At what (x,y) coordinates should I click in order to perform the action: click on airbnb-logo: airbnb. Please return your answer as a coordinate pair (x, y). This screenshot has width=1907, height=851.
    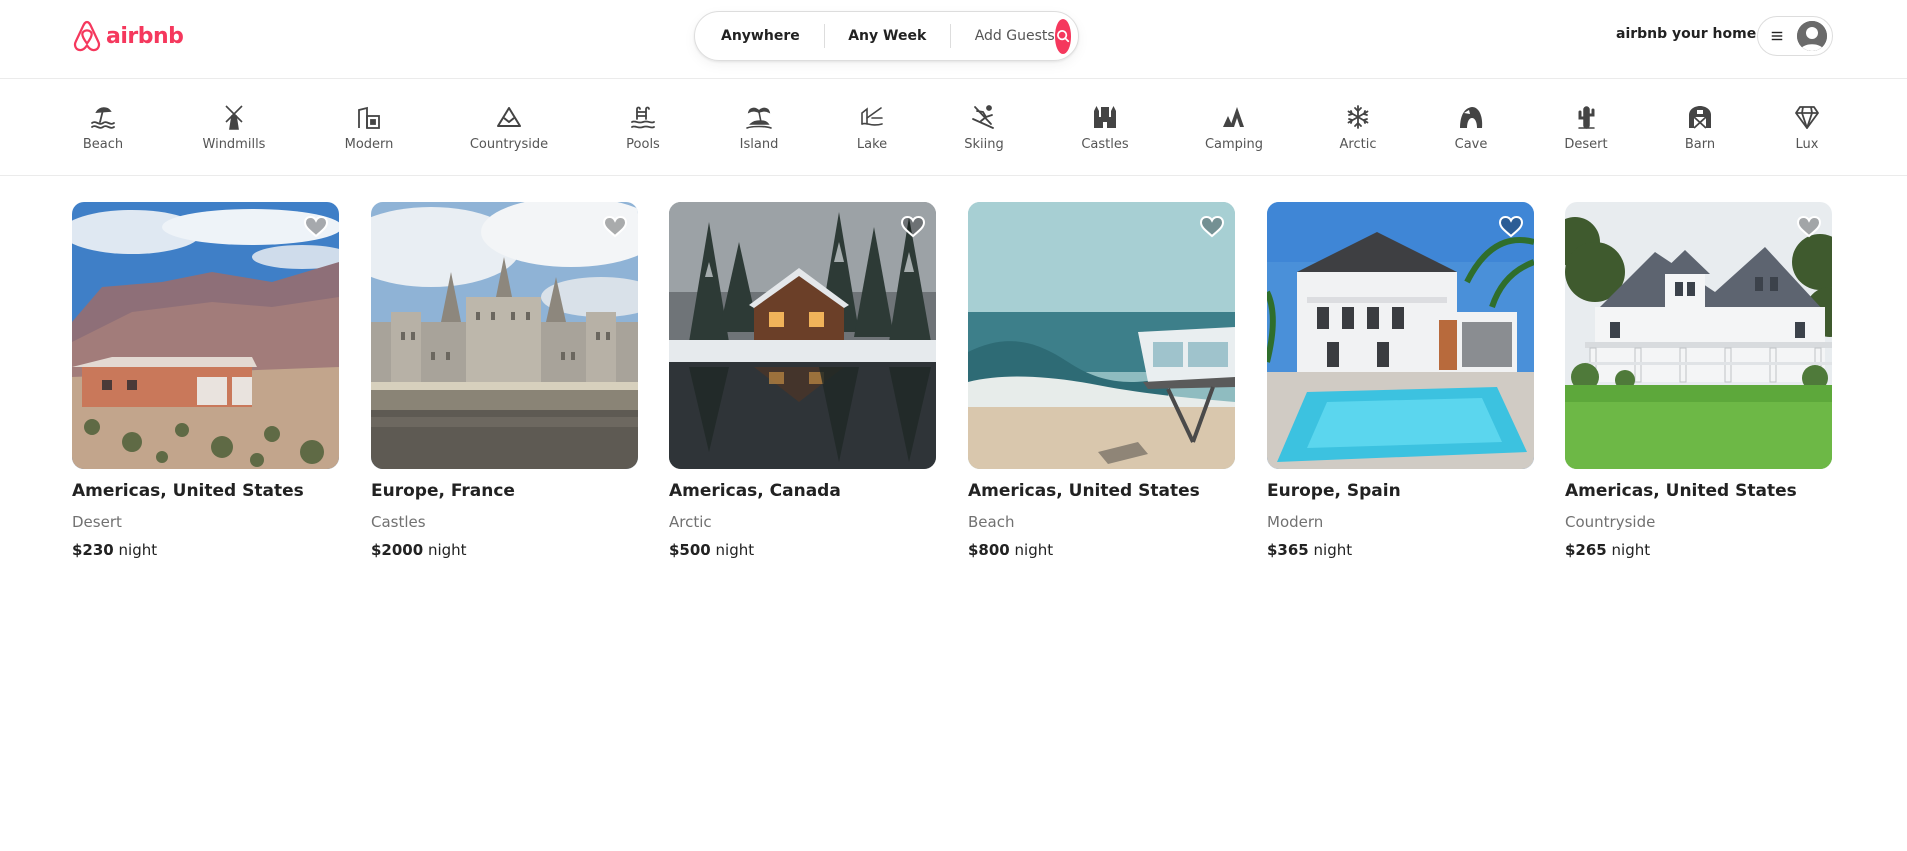
    Looking at the image, I should click on (128, 36).